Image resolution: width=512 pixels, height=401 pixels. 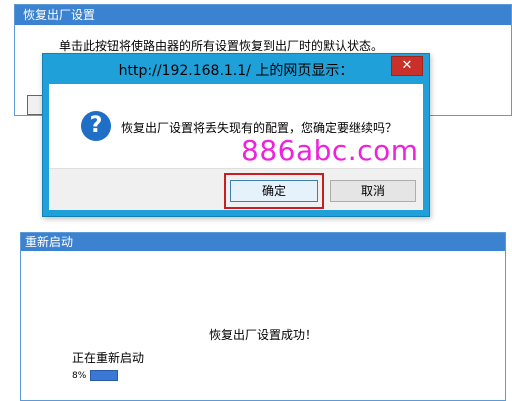 I want to click on restart-panel-title: 重新启动, so click(x=263, y=242).